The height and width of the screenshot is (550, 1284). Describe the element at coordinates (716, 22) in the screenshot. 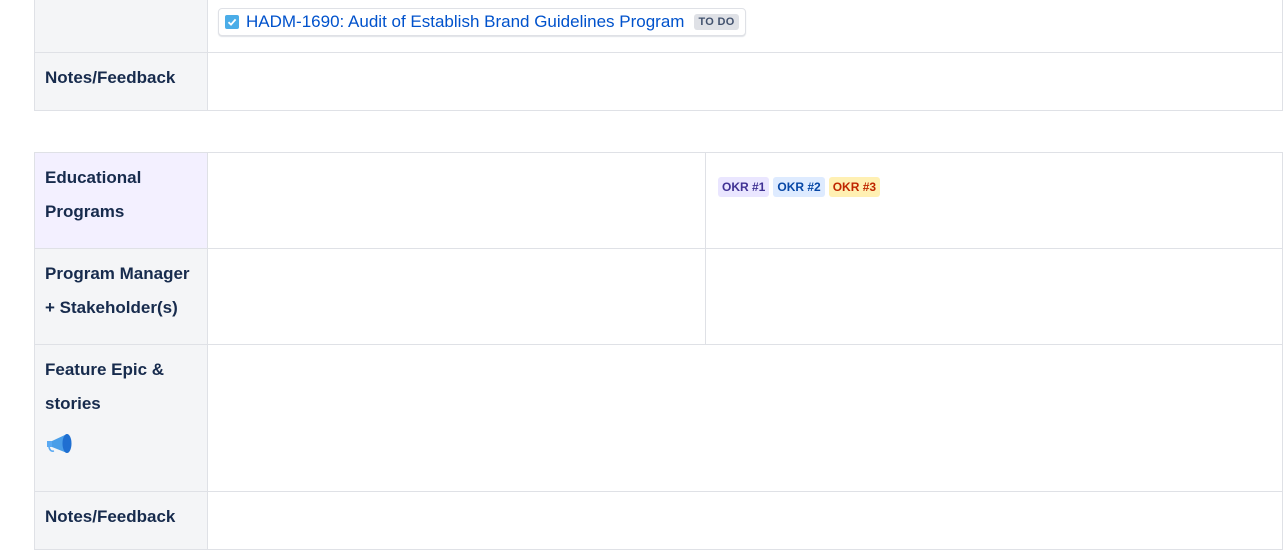

I see `status-badge: TO DO` at that location.